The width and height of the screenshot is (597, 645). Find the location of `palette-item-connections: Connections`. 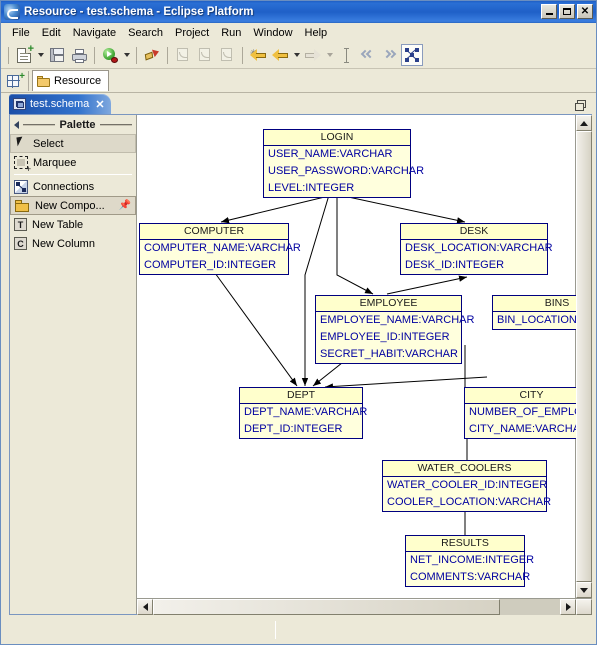

palette-item-connections: Connections is located at coordinates (73, 186).